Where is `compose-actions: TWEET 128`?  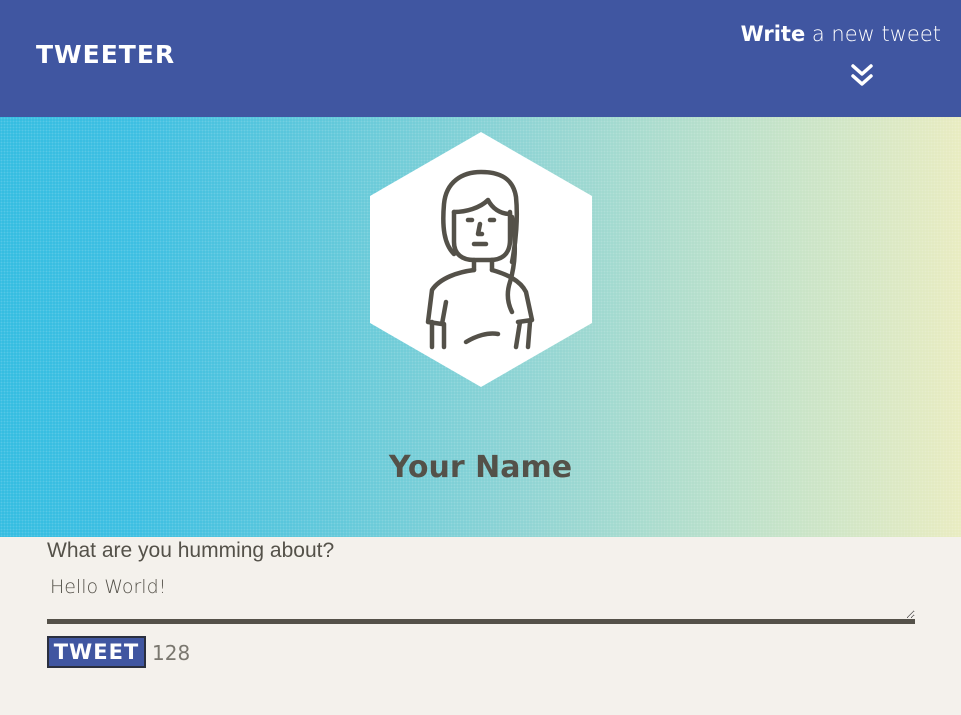
compose-actions: TWEET 128 is located at coordinates (481, 652).